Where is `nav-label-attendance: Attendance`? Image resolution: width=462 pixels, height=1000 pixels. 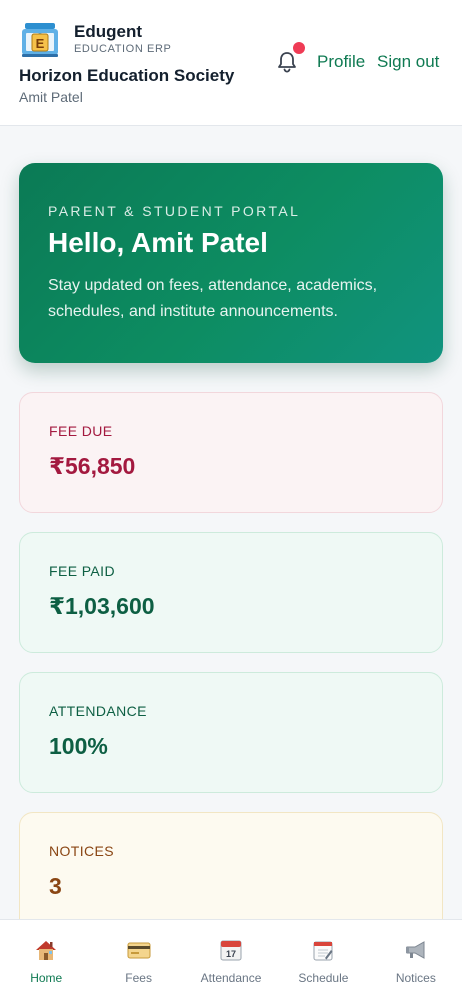
nav-label-attendance: Attendance is located at coordinates (231, 978).